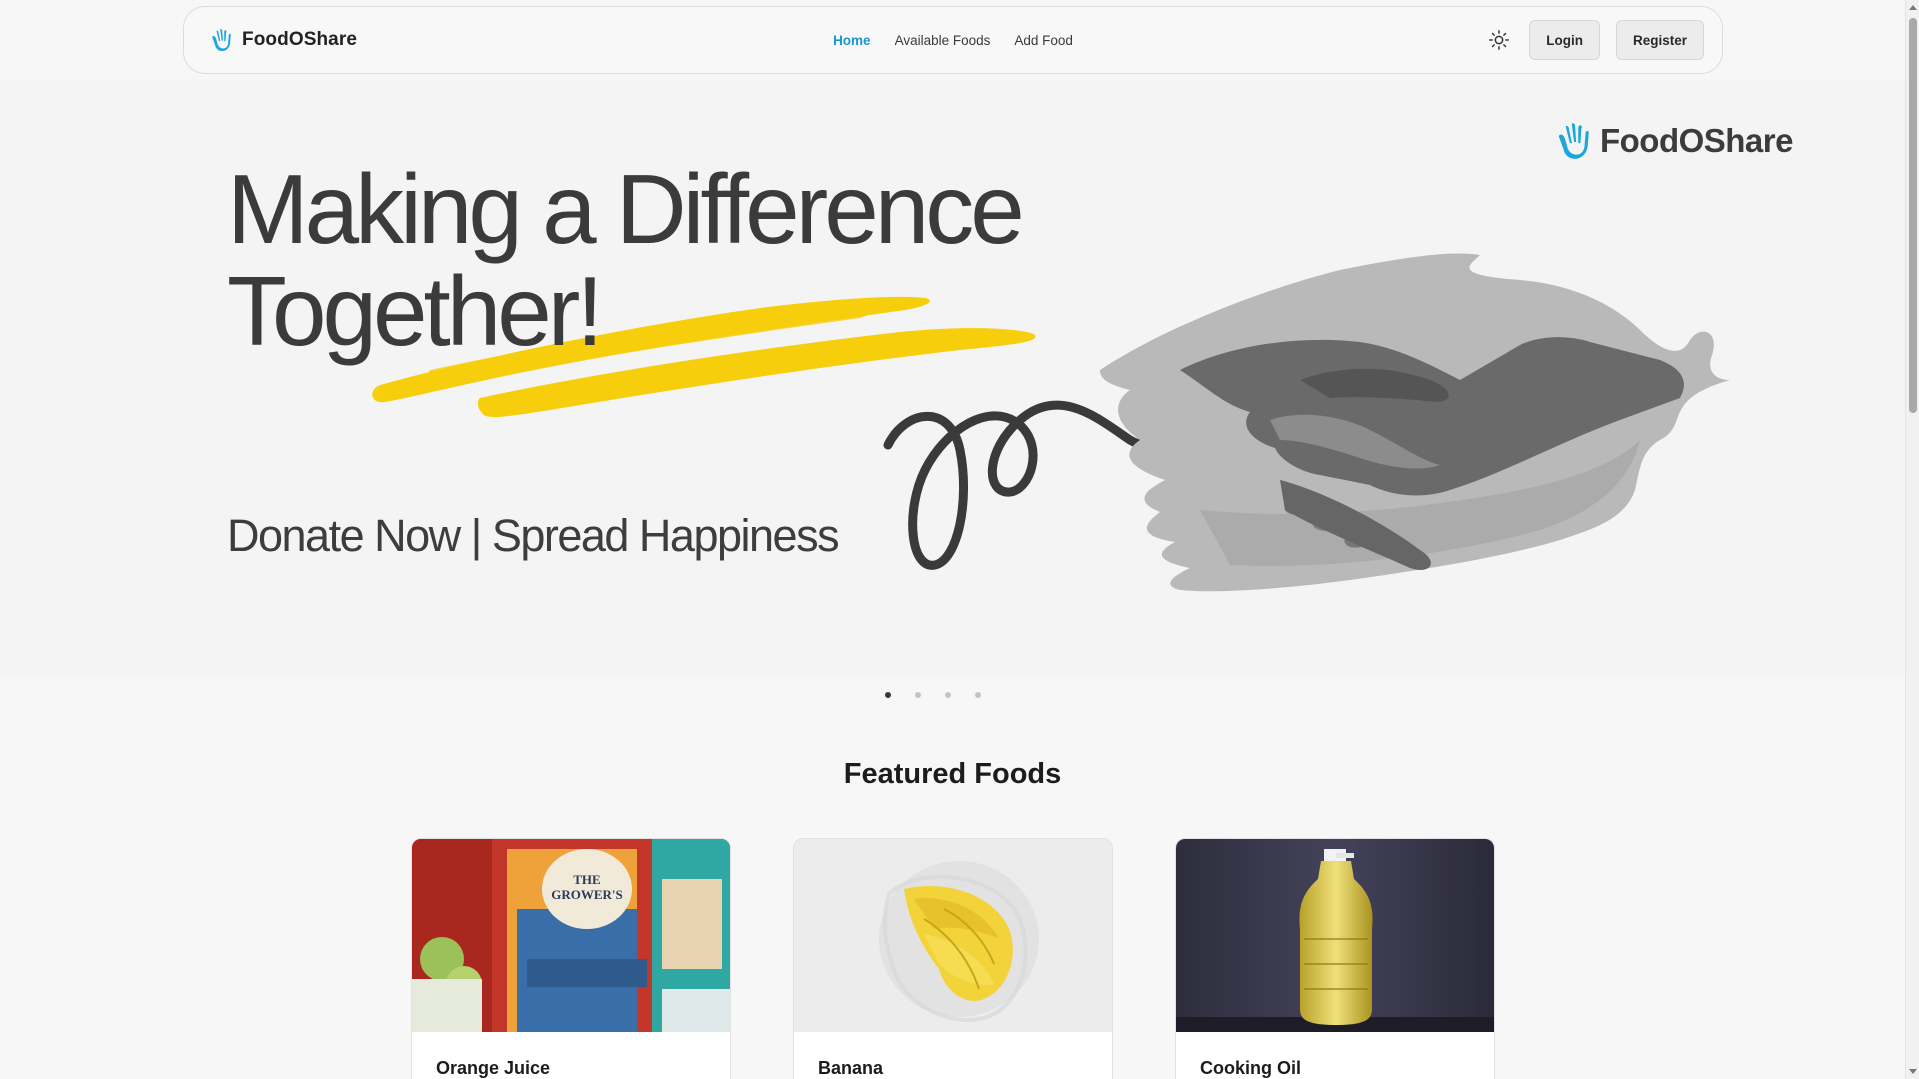  Describe the element at coordinates (415, 311) in the screenshot. I see `hero-title-line-2: Together!` at that location.